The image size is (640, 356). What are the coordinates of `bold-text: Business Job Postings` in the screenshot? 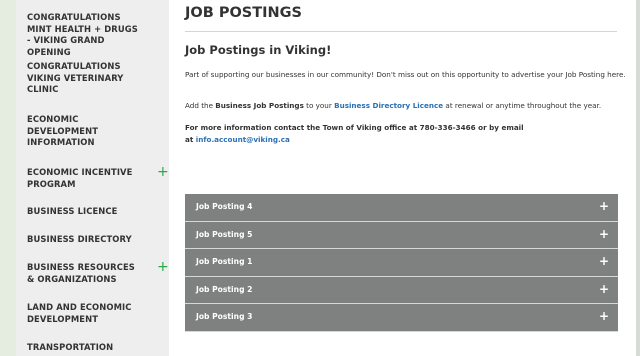 It's located at (259, 105).